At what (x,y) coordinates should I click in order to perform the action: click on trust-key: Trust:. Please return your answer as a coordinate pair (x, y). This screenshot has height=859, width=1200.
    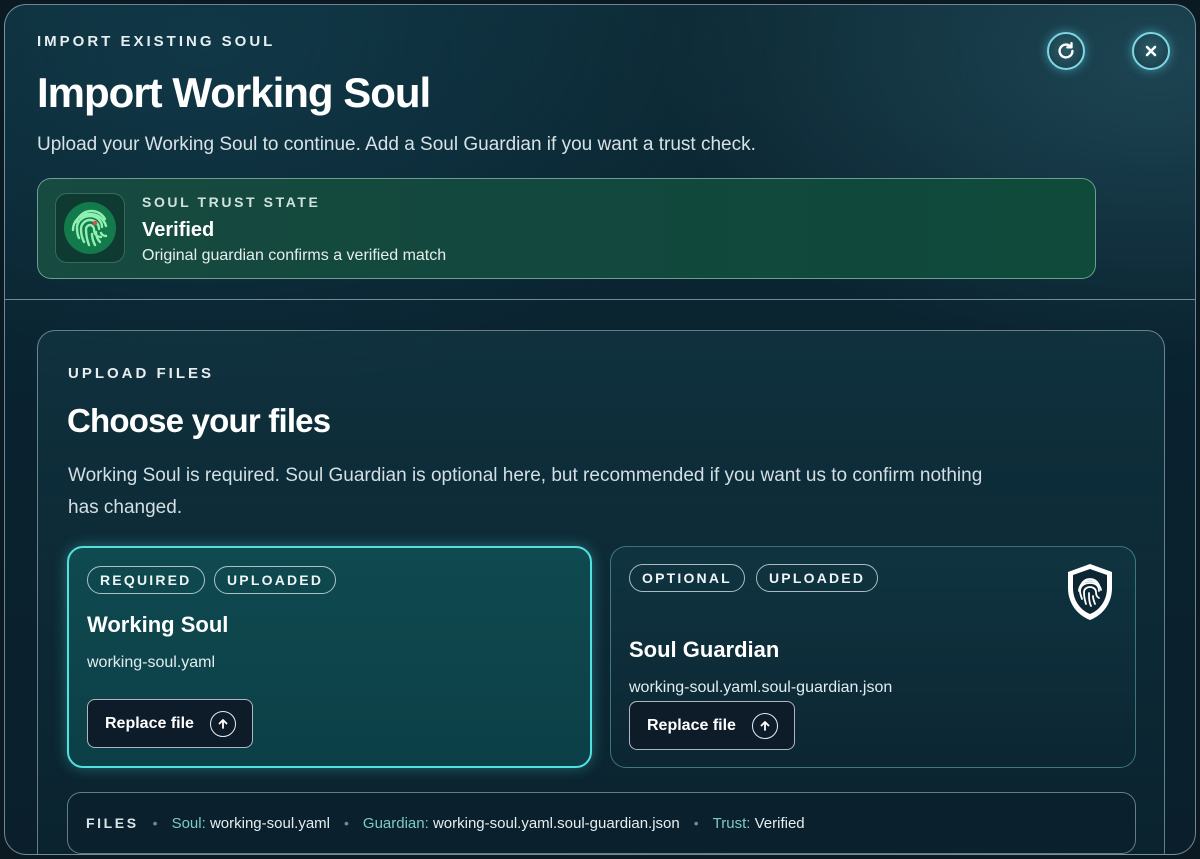
    Looking at the image, I should click on (731, 823).